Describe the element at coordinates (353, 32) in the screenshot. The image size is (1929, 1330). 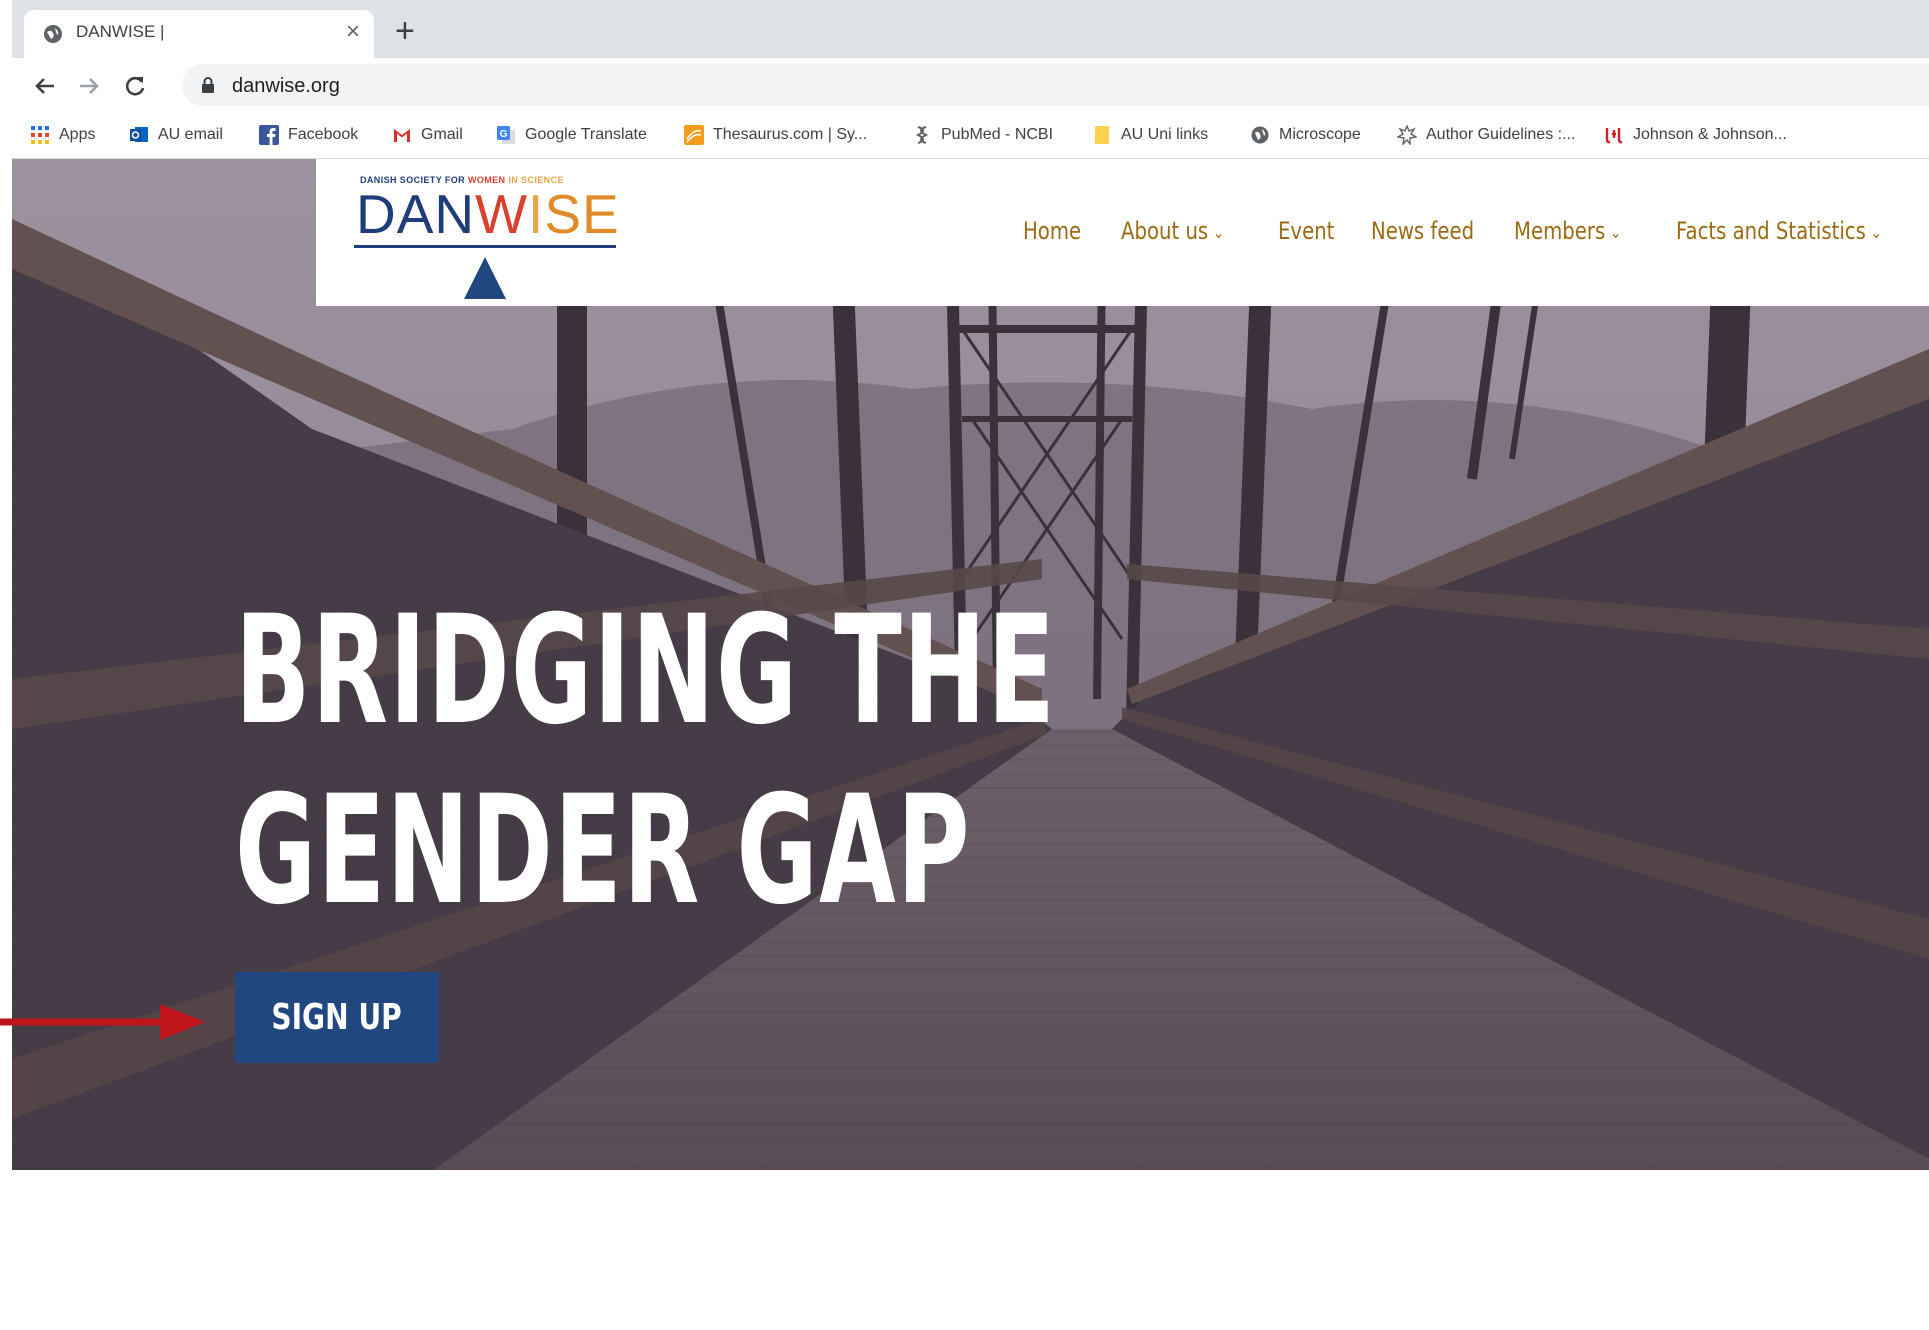
I see `close-tab-icon: ×` at that location.